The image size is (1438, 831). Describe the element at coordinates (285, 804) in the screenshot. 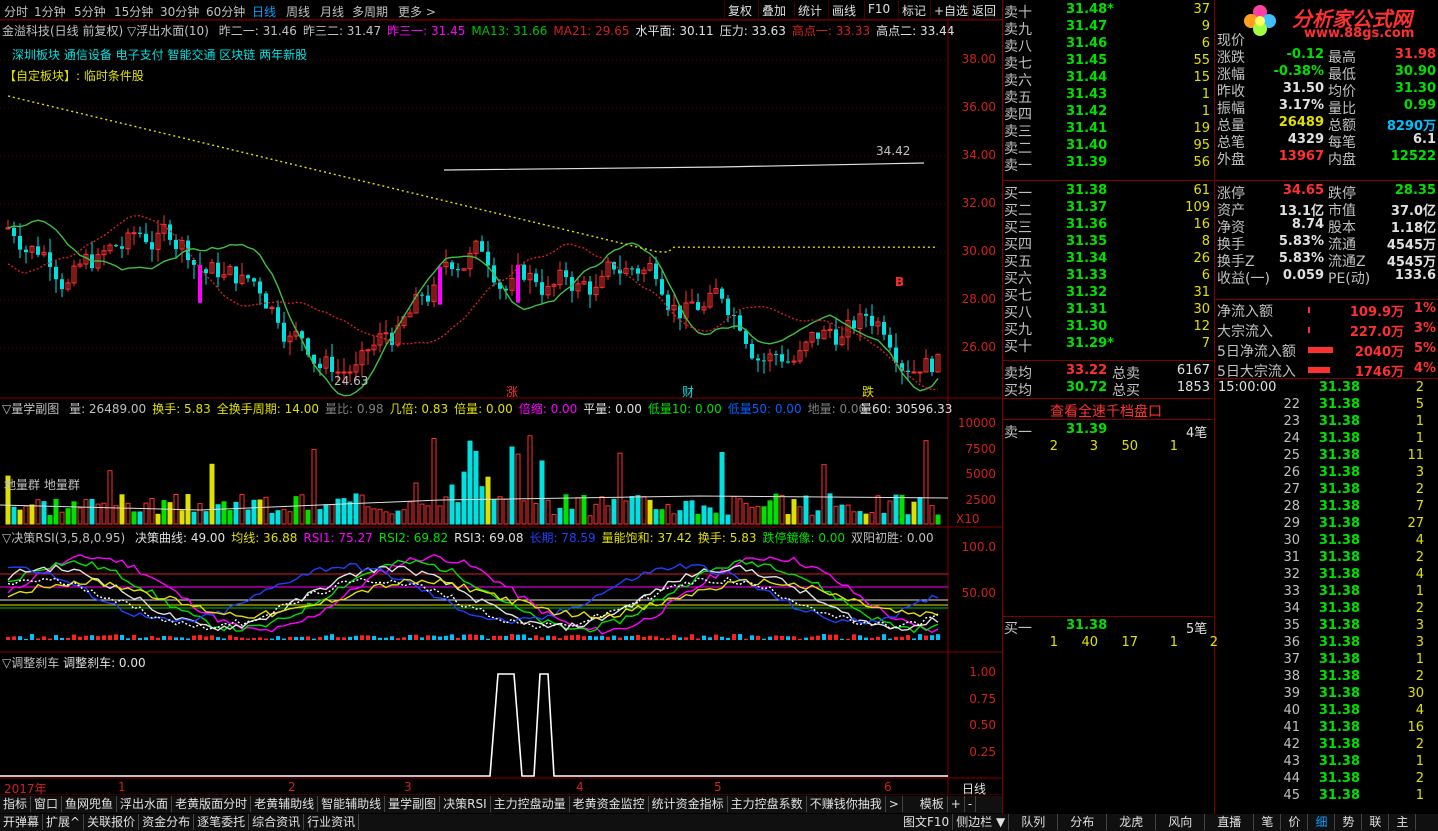

I see `indicator-tab-5: 老黄辅助线` at that location.